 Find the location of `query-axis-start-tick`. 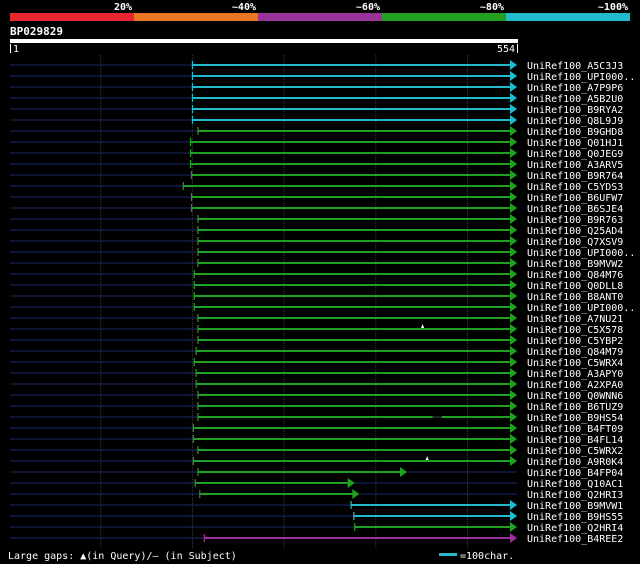

query-axis-start-tick is located at coordinates (10, 48).